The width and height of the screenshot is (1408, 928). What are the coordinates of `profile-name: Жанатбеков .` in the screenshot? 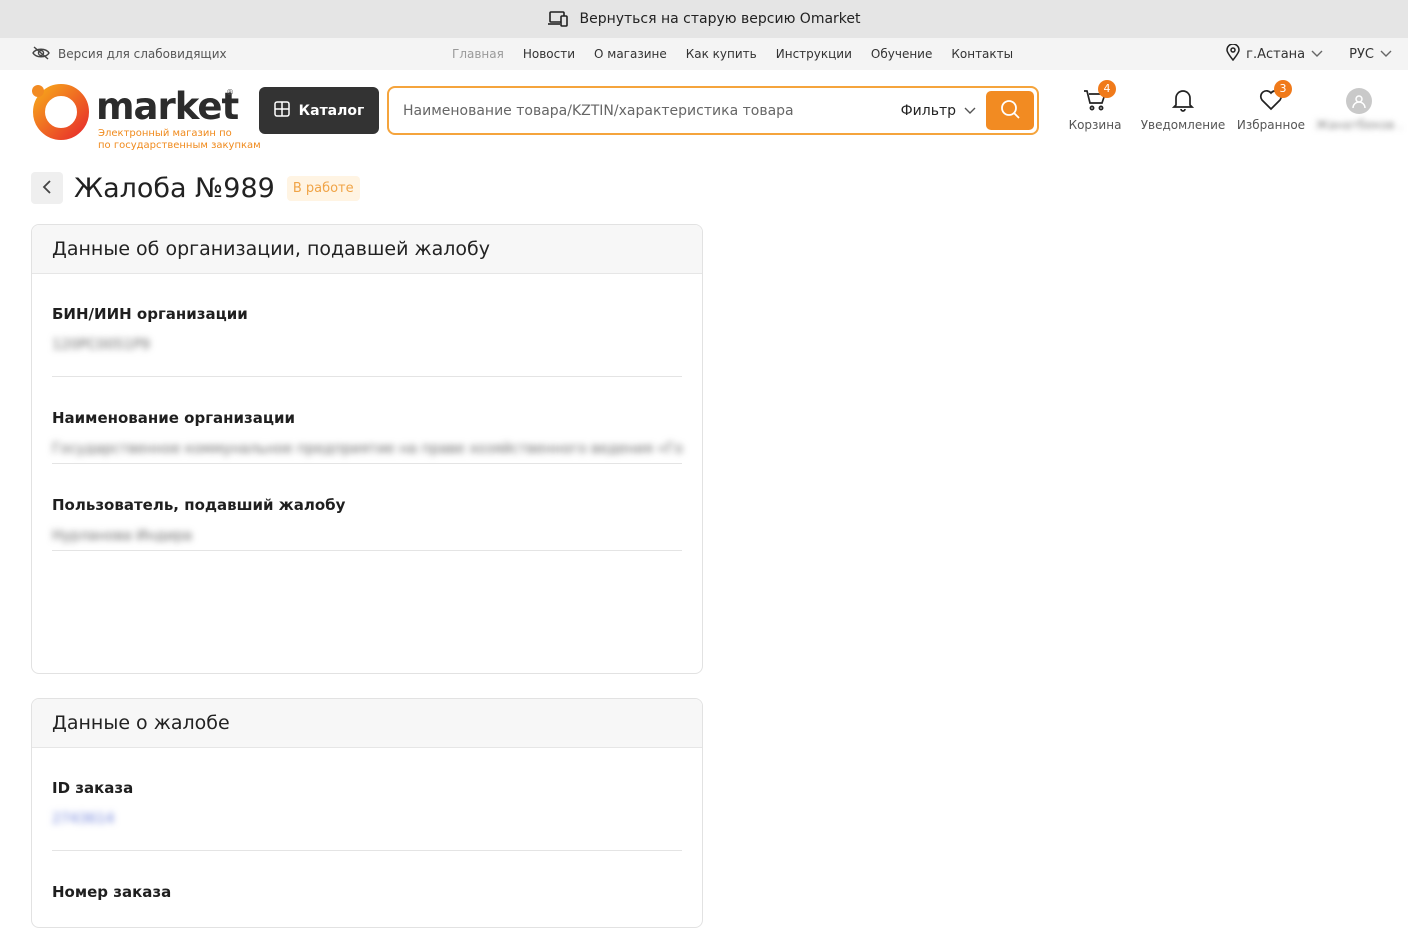 It's located at (1359, 125).